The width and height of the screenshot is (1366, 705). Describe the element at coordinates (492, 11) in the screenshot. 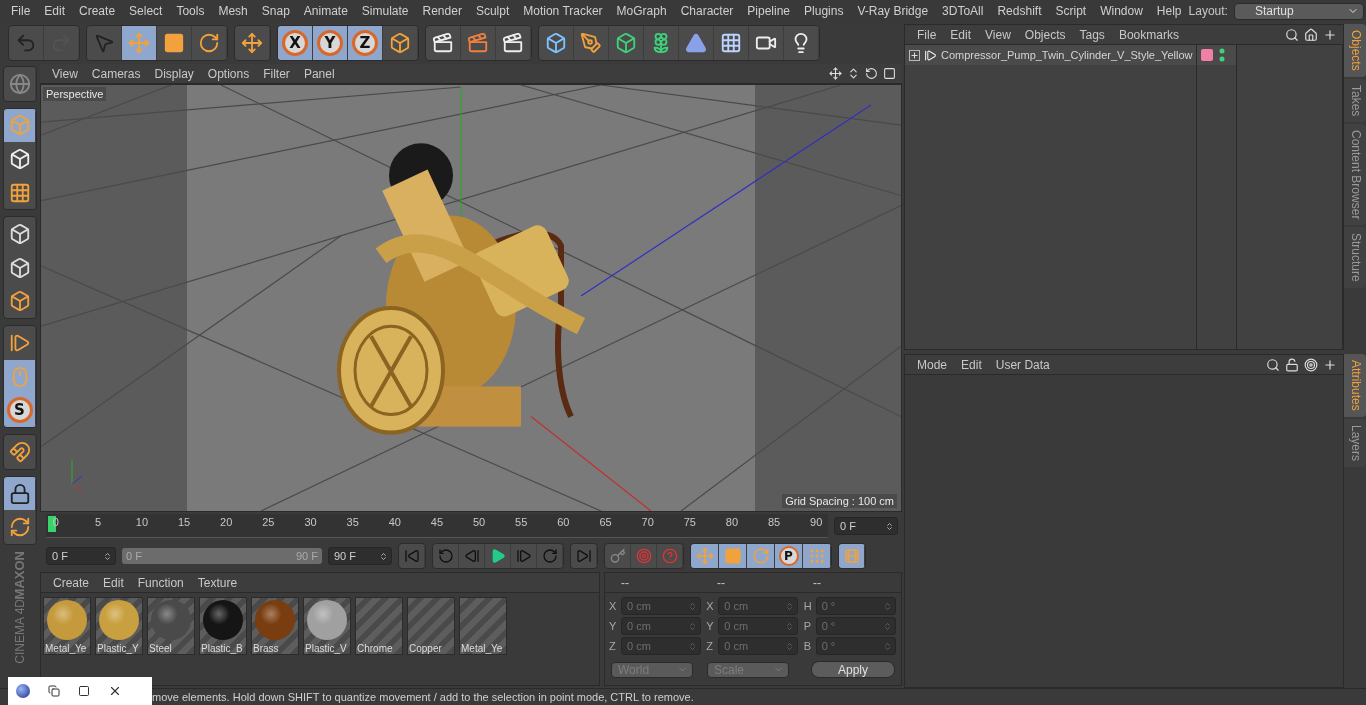

I see `menu-item: Sculpt` at that location.